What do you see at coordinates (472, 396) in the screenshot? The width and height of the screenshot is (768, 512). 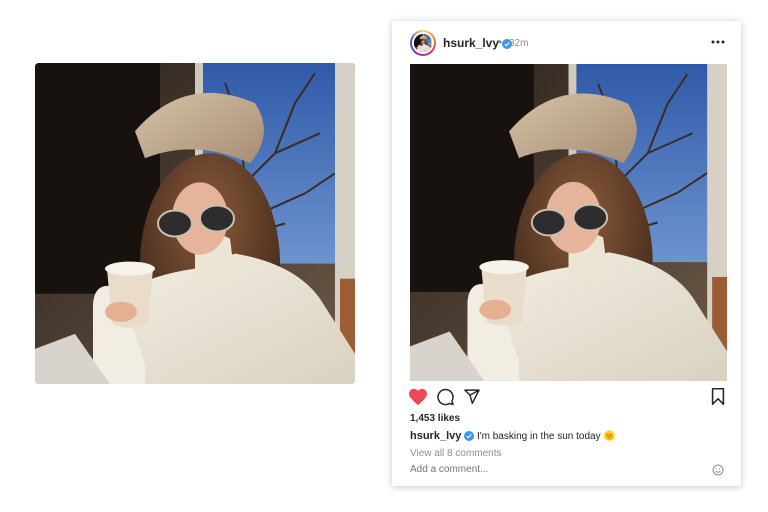 I see `send-paper-plane-icon` at bounding box center [472, 396].